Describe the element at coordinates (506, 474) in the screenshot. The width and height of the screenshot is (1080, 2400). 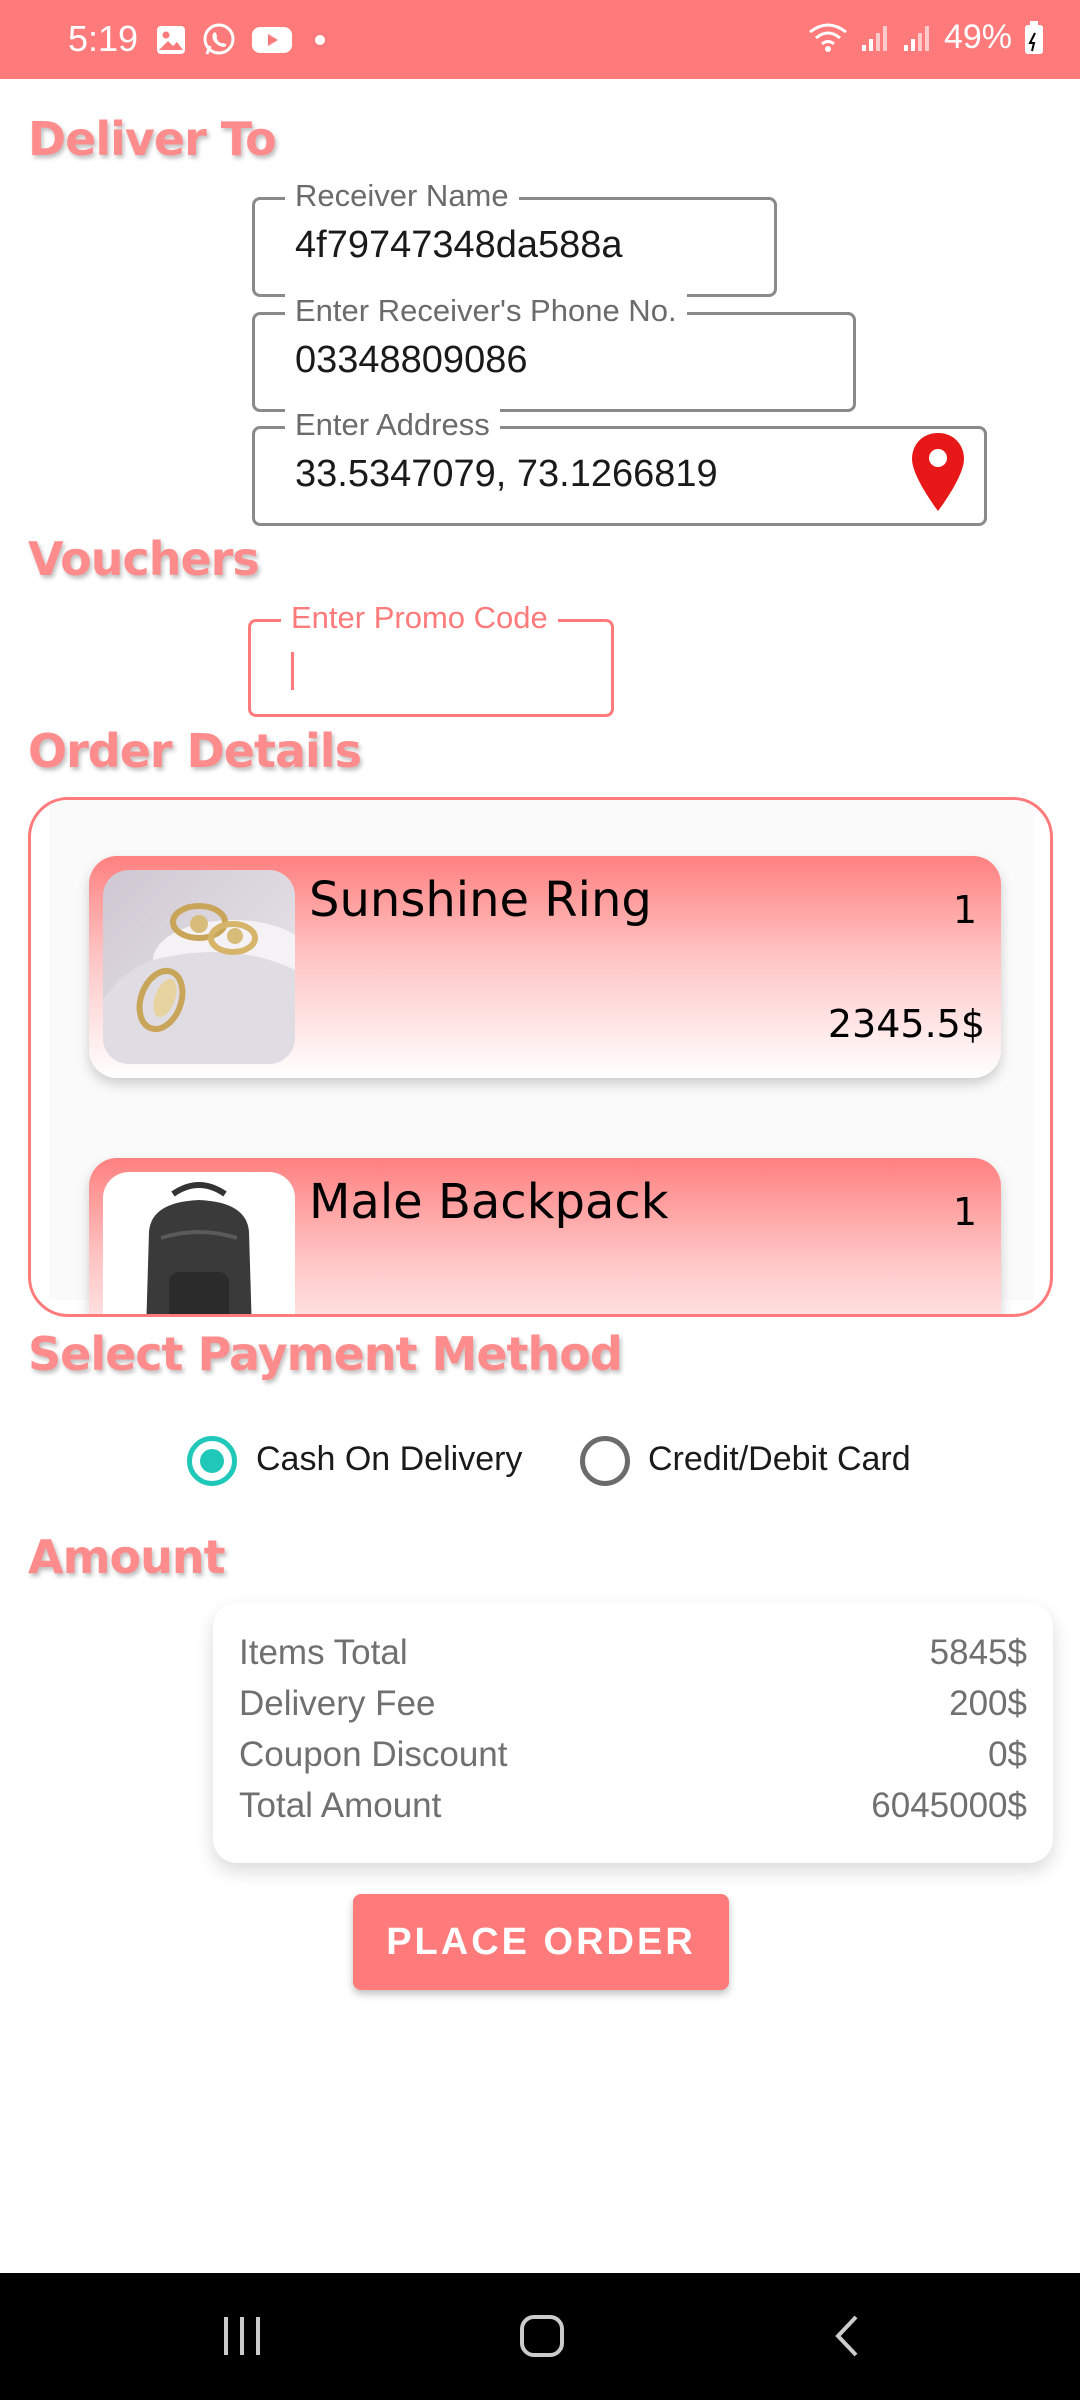
I see `address-value: 33.5347079, 73.1266819` at that location.